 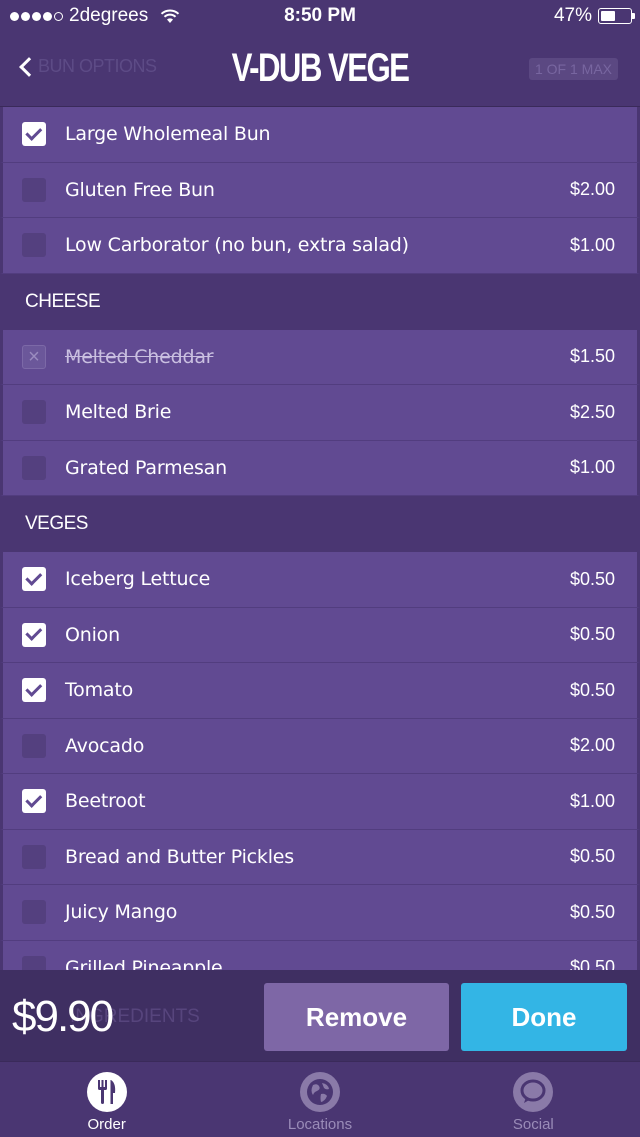 What do you see at coordinates (320, 580) in the screenshot?
I see `option-row: Iceberg Lettuce $0.50` at bounding box center [320, 580].